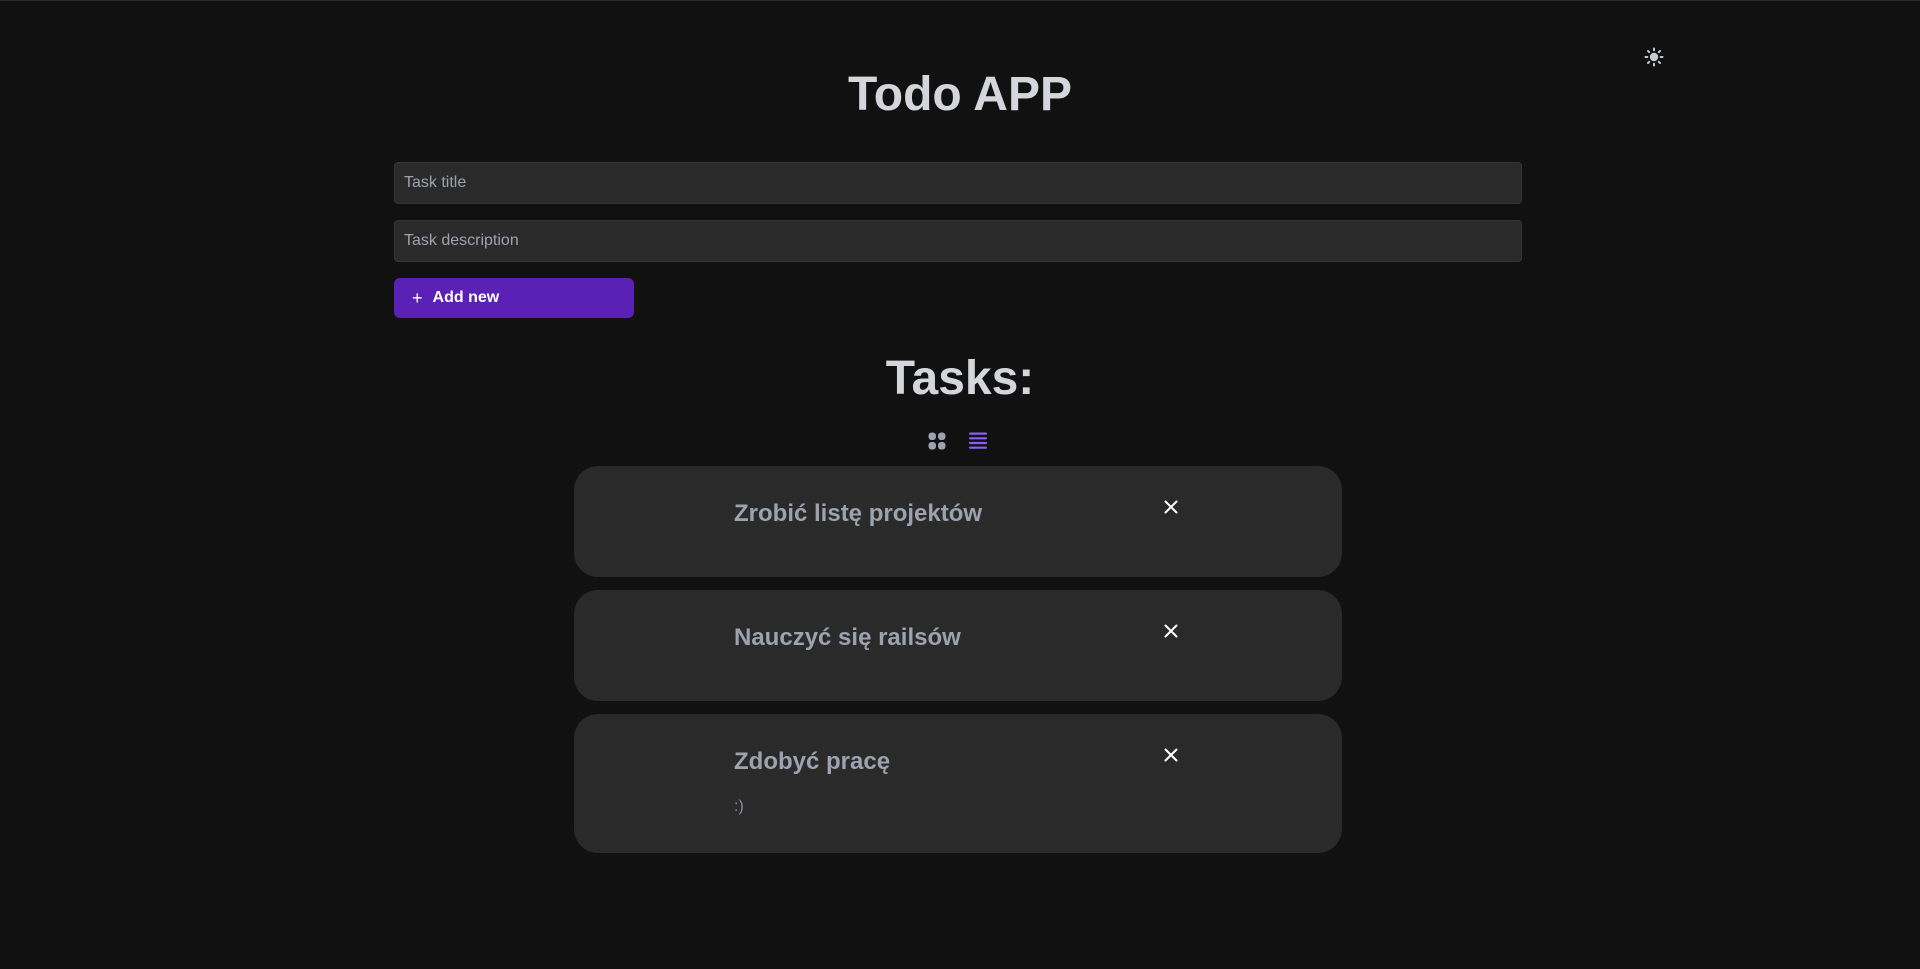  Describe the element at coordinates (958, 183) in the screenshot. I see `task-title-input` at that location.